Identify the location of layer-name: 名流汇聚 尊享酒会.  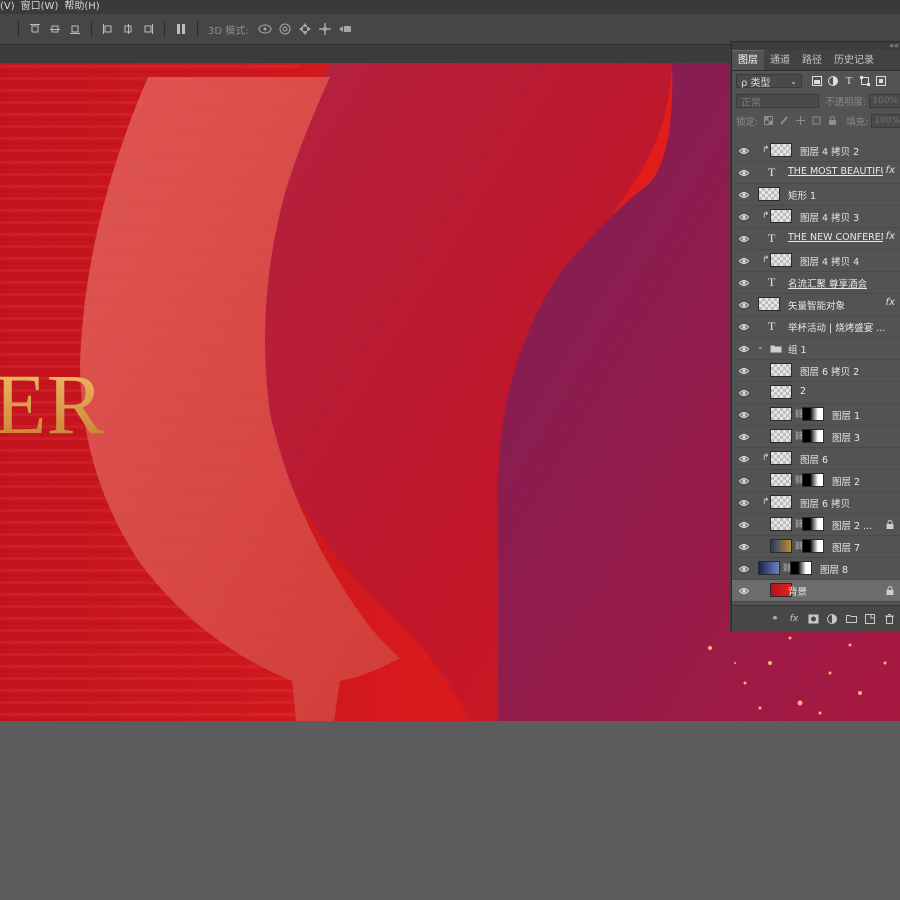
(827, 283).